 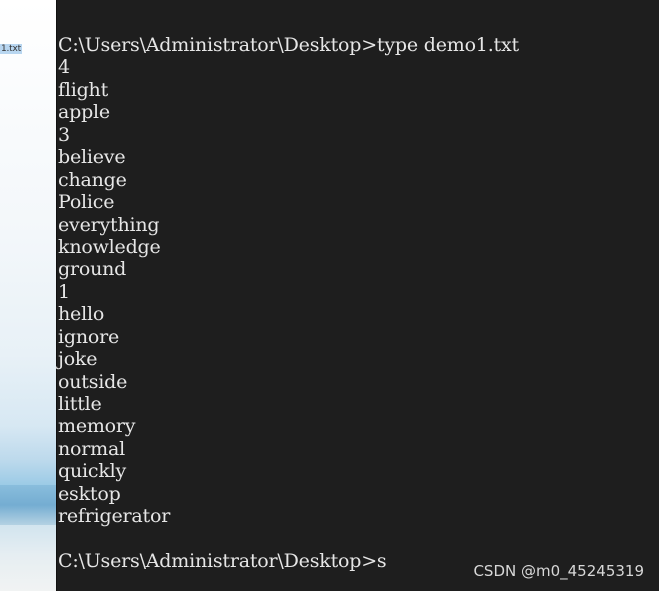 What do you see at coordinates (84, 112) in the screenshot?
I see `console-output-line: apple` at bounding box center [84, 112].